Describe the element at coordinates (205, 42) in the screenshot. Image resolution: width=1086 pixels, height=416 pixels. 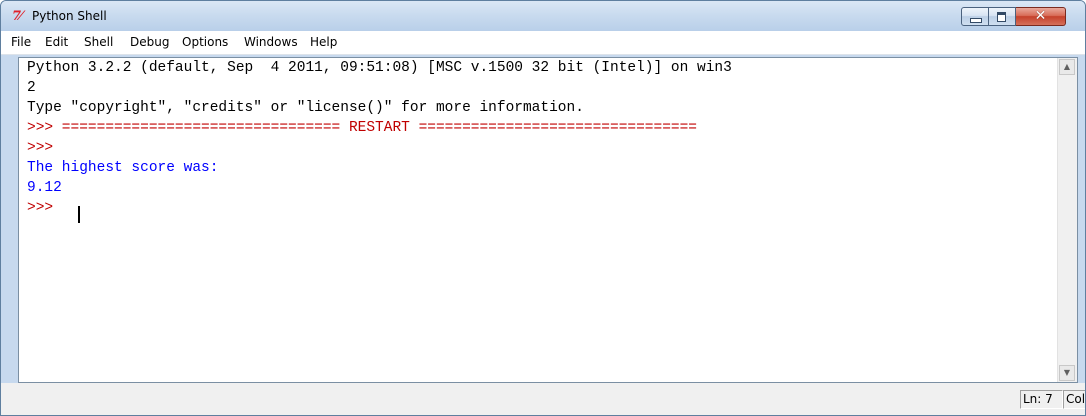
I see `menu-options: Options` at that location.